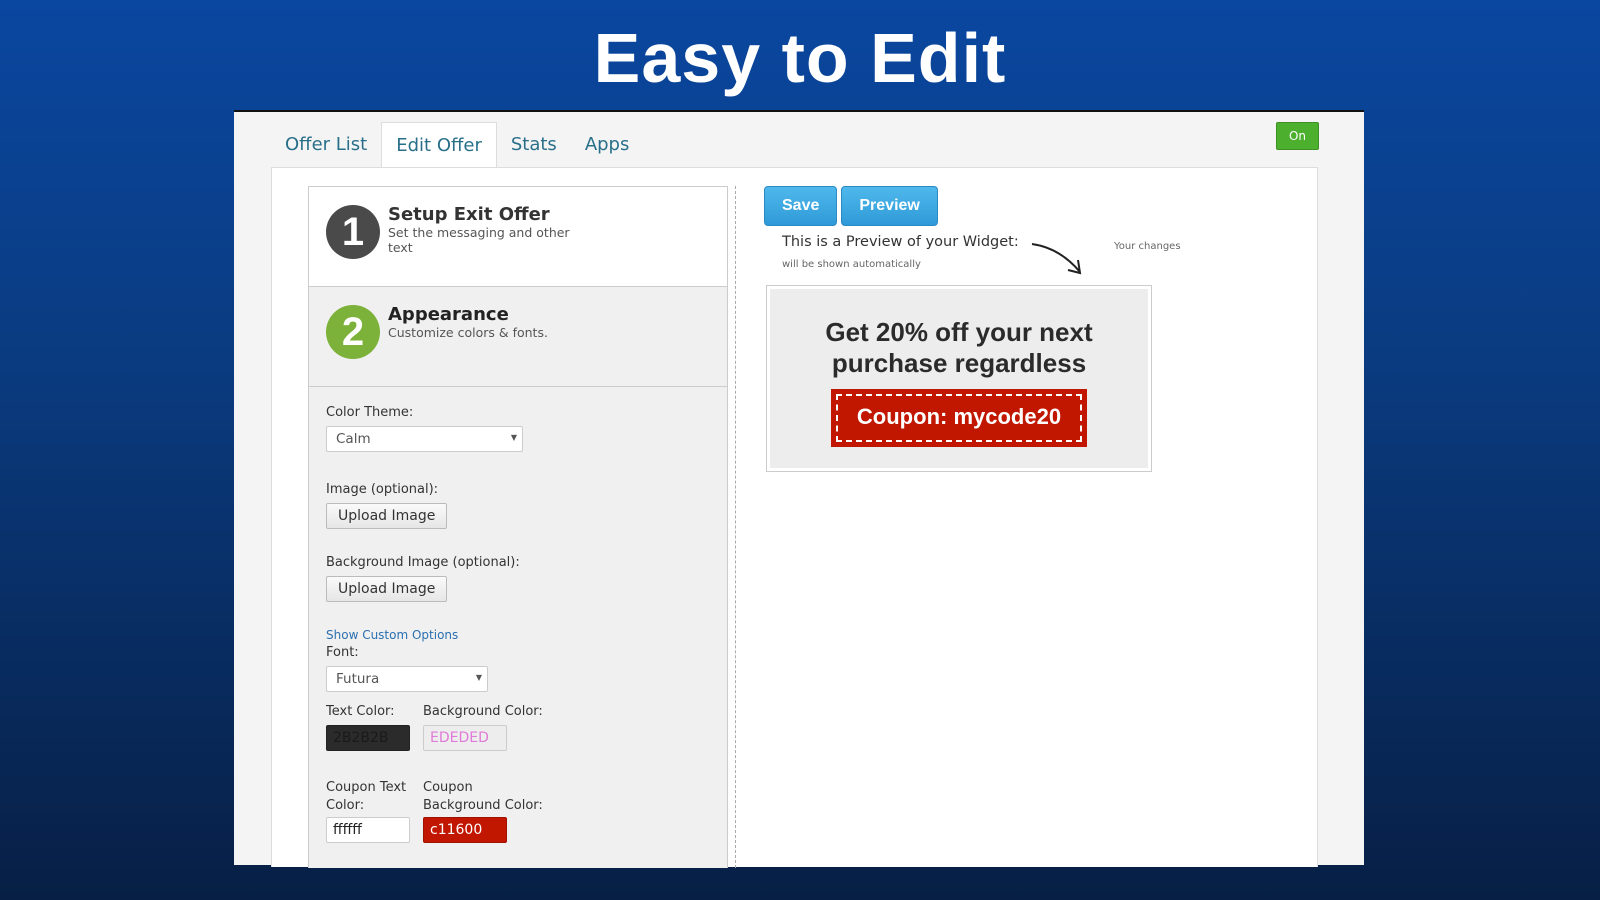 The width and height of the screenshot is (1600, 900). Describe the element at coordinates (800, 58) in the screenshot. I see `page-heading: Easy to Edit` at that location.